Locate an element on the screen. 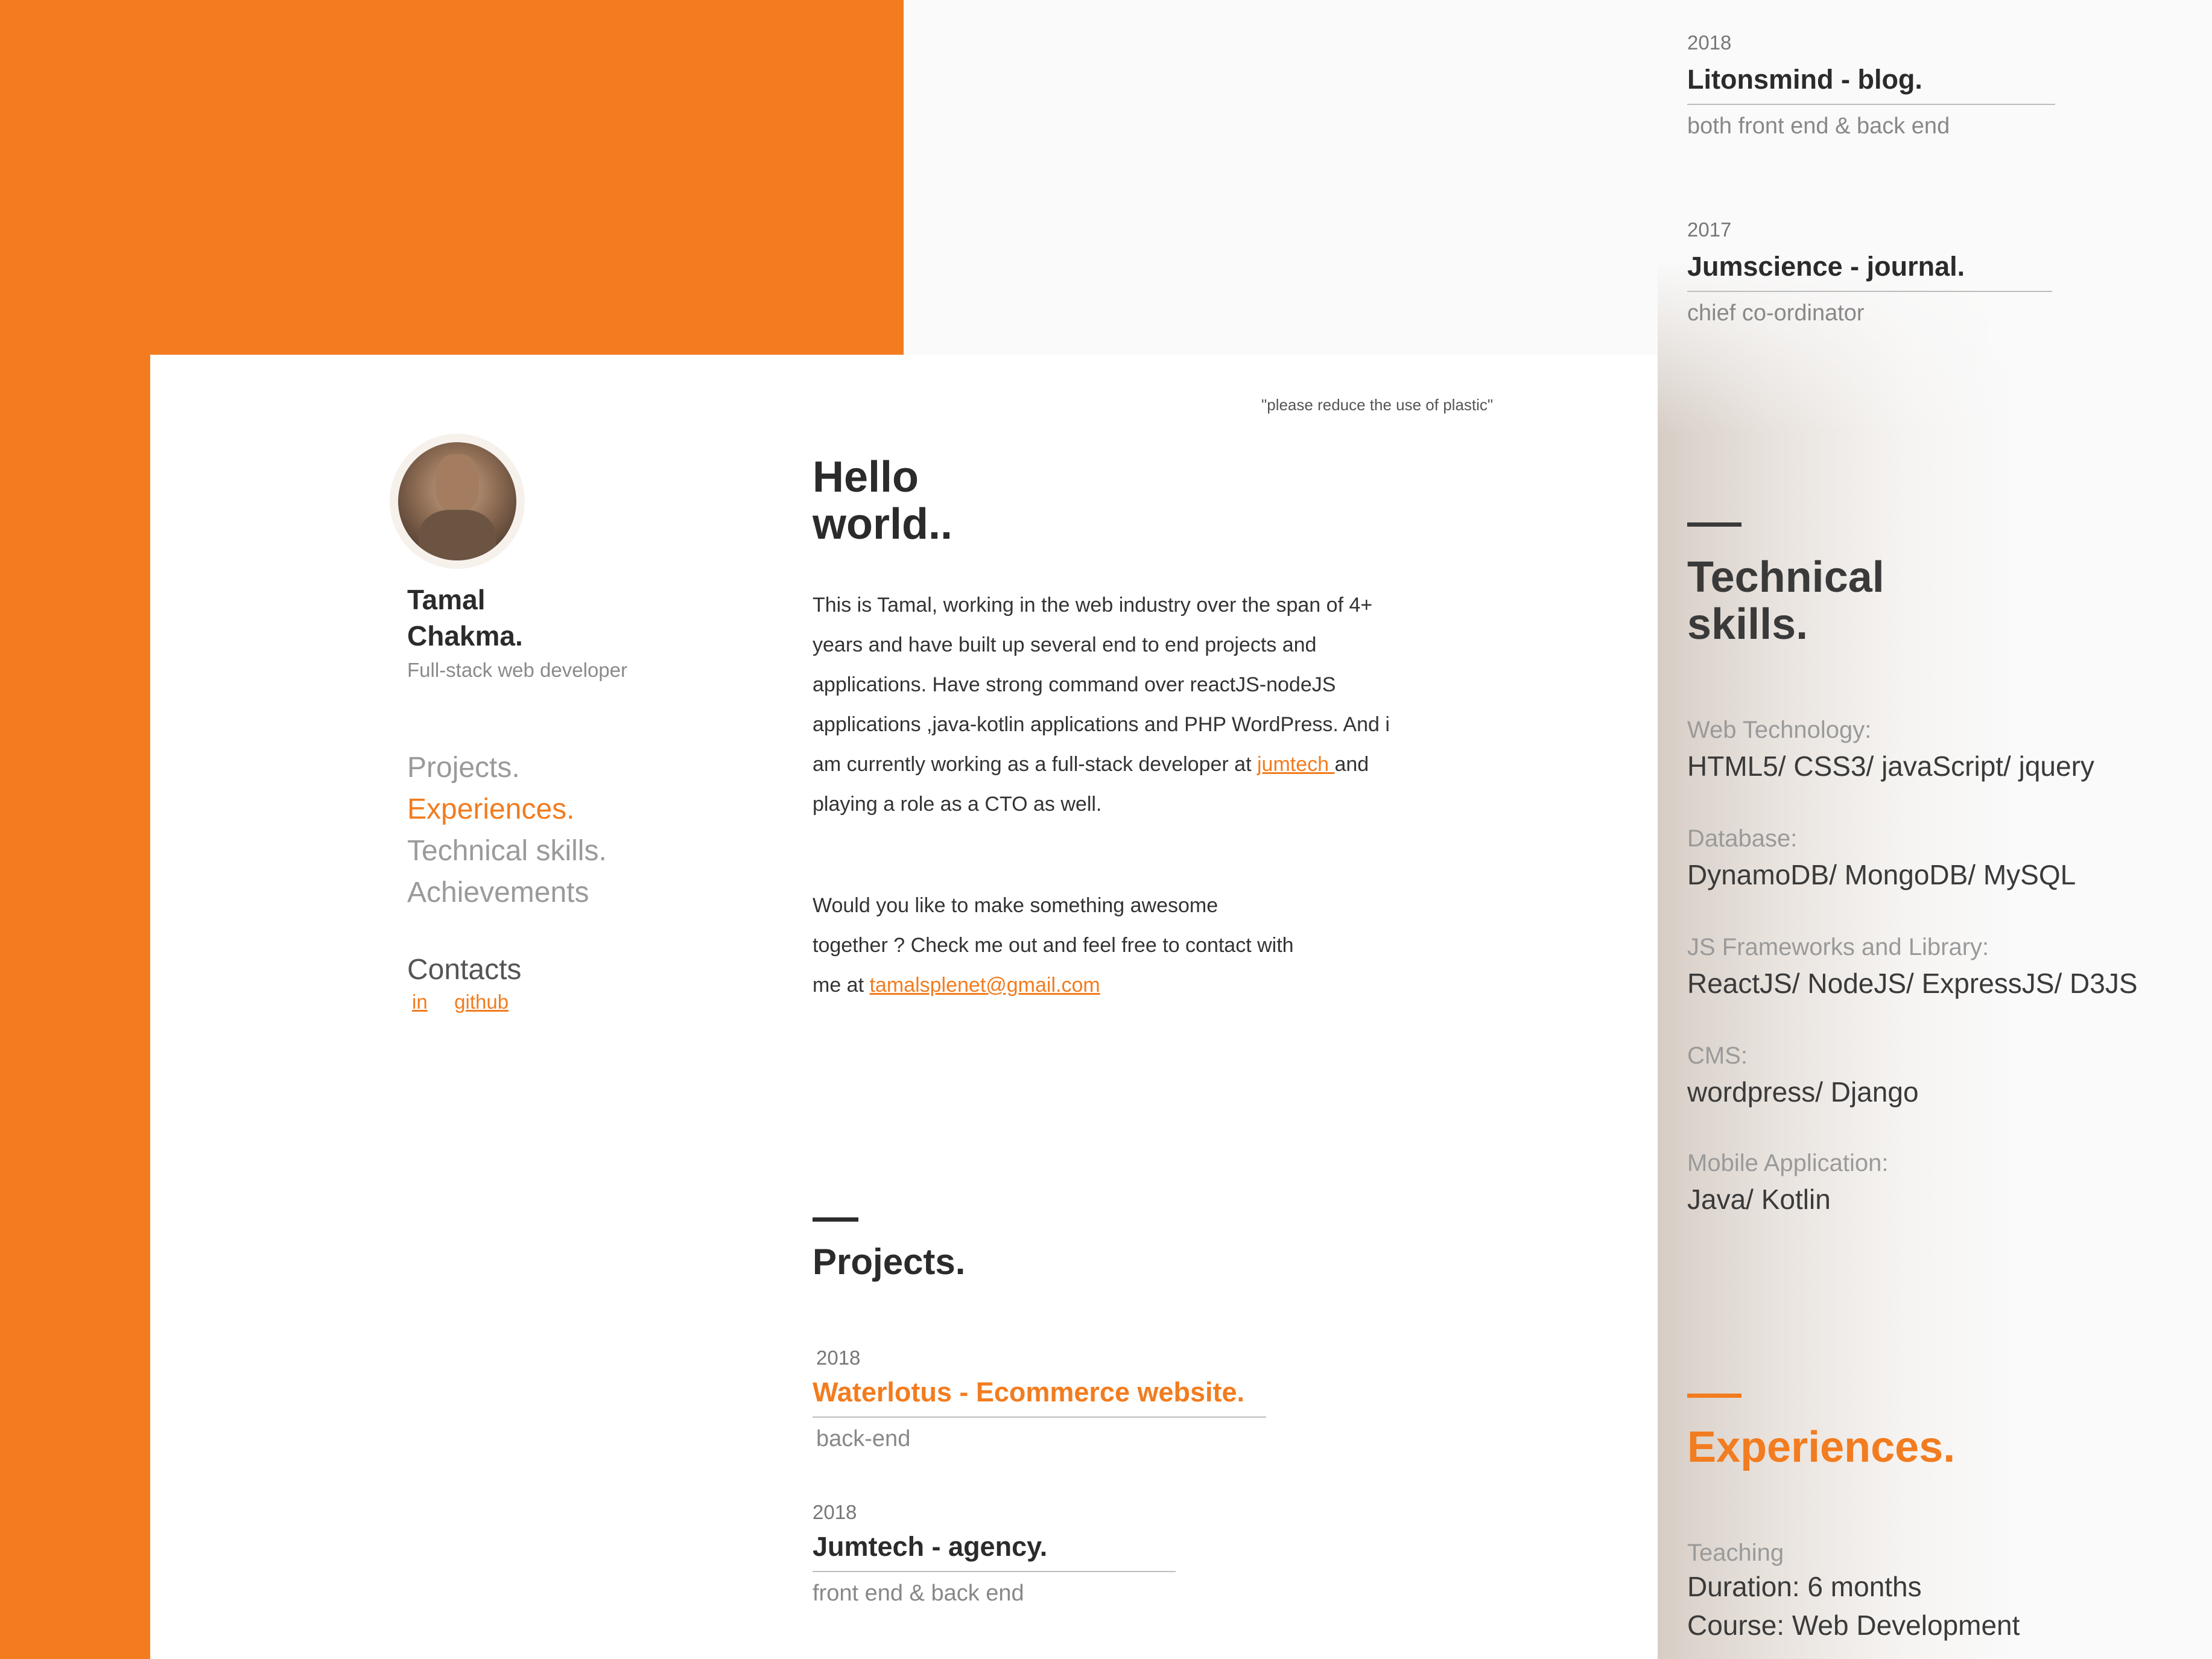 This screenshot has width=2212, height=1659. experiences-rule is located at coordinates (1714, 1396).